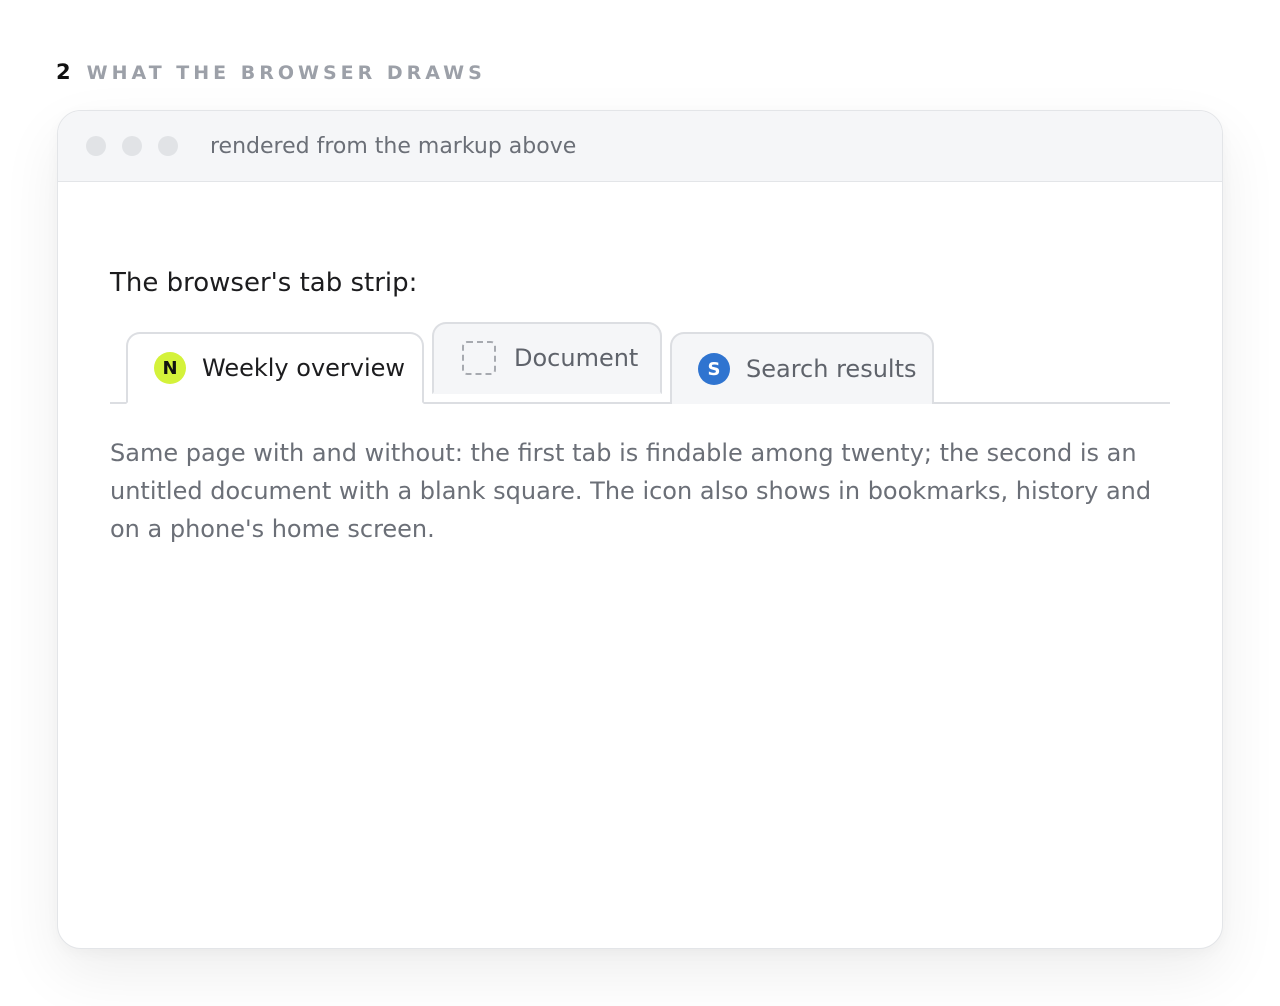 The image size is (1280, 1006). What do you see at coordinates (304, 368) in the screenshot?
I see `tab-label: Weekly overview` at bounding box center [304, 368].